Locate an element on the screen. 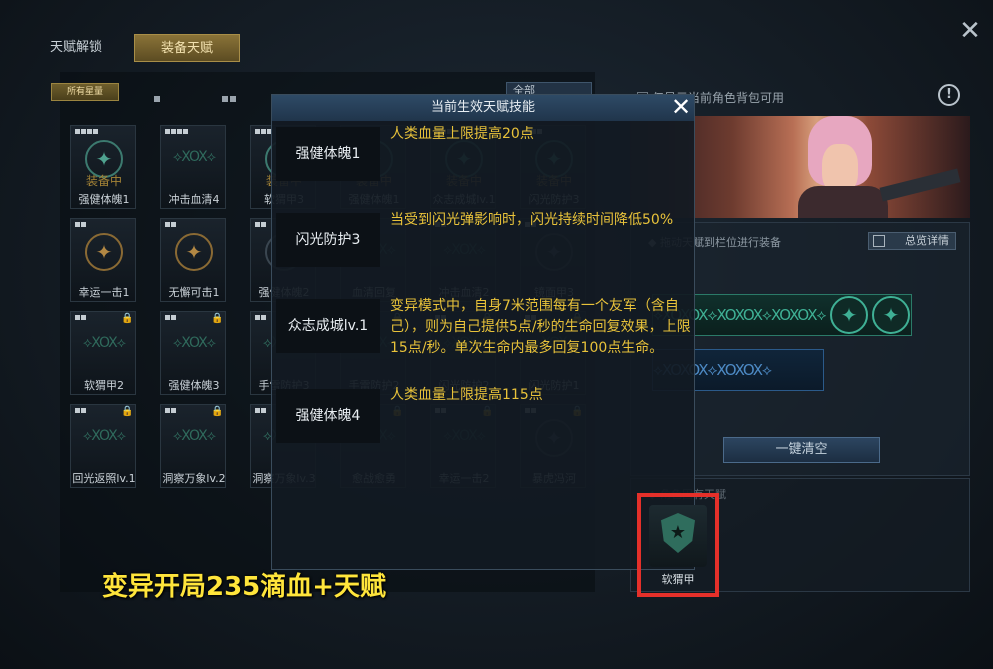 Image resolution: width=993 pixels, height=669 pixels. talent-card: ✦ 无懈可击1 is located at coordinates (193, 260).